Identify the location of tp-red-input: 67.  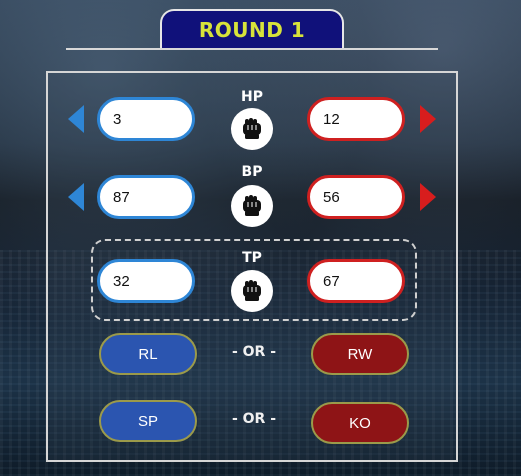
(356, 281).